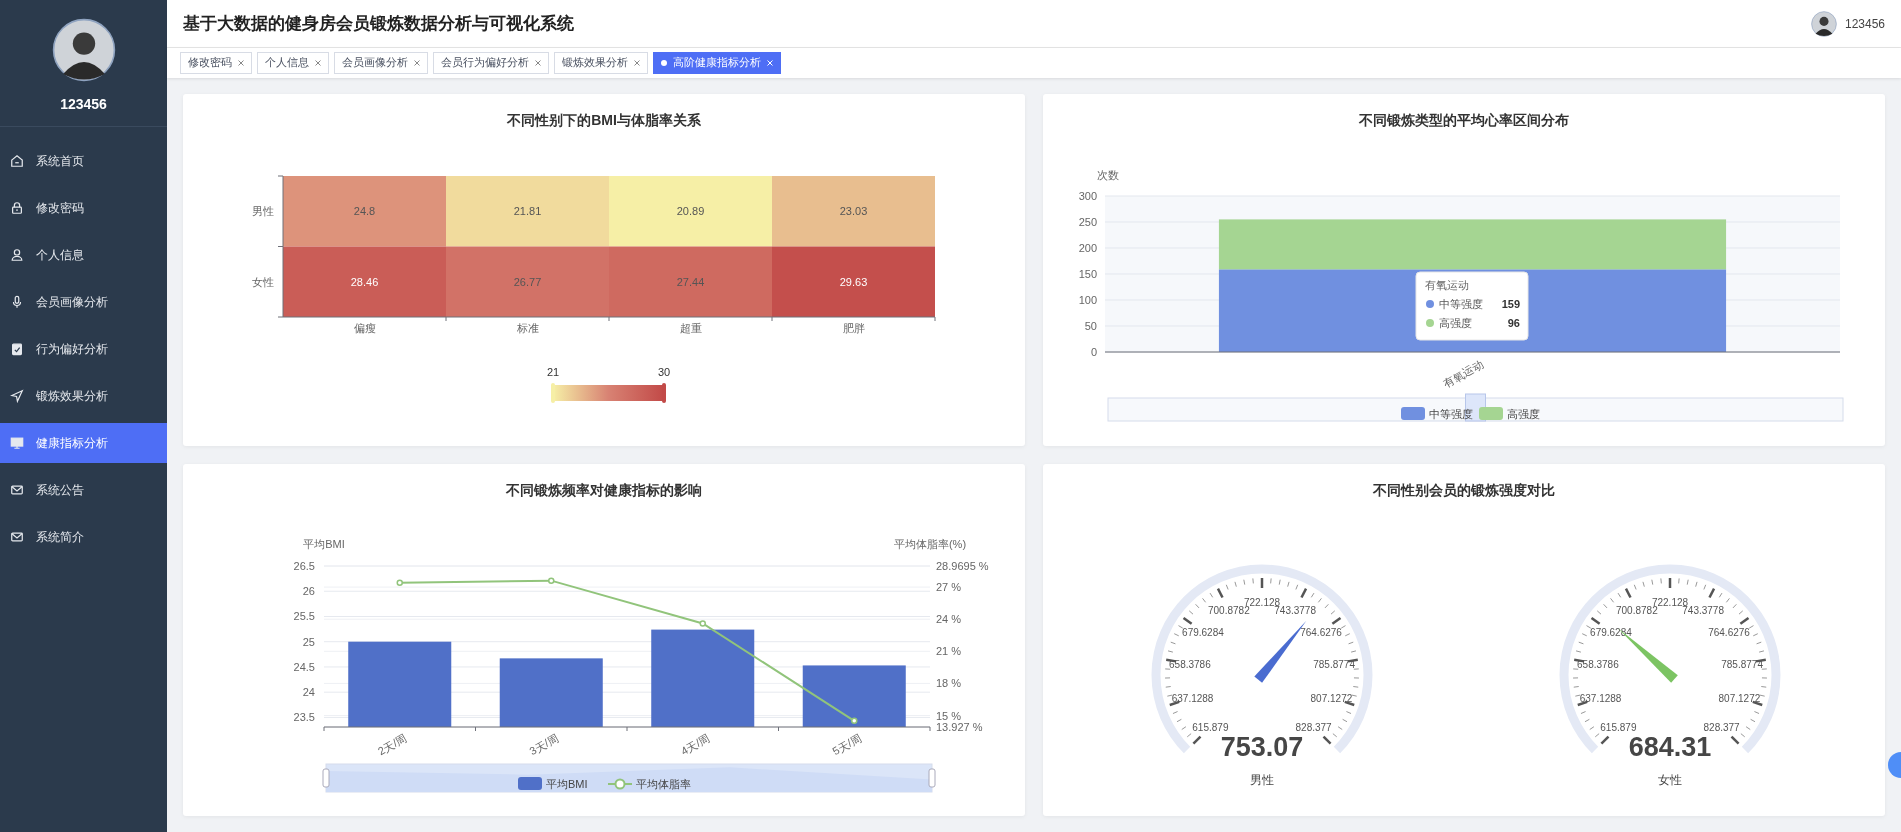  Describe the element at coordinates (604, 491) in the screenshot. I see `chart-title: 不同锻炼频率对健康指标的影响` at that location.